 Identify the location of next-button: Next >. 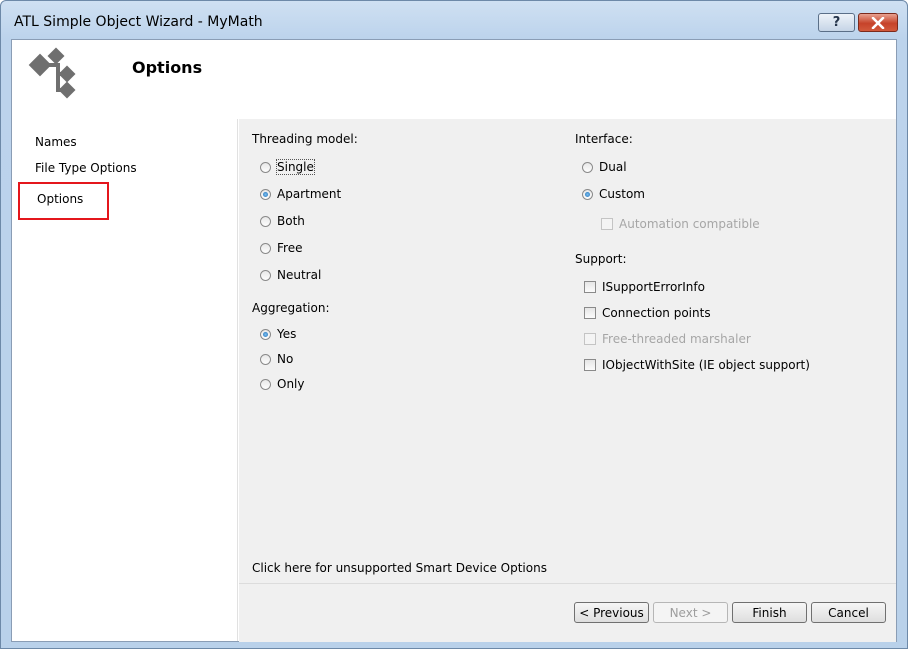
(690, 612).